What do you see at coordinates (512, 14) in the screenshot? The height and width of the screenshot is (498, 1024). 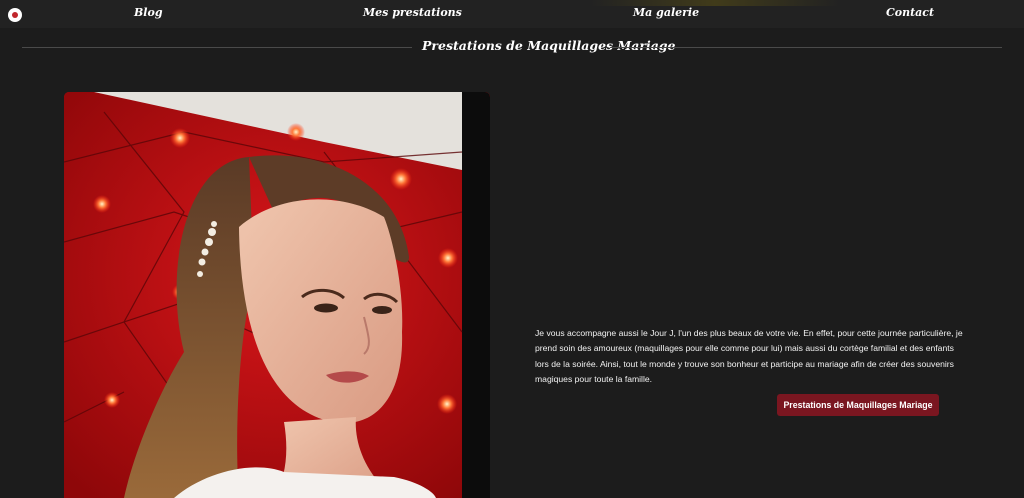 I see `top-navigation: Blog Mes prestations Ma galerie Contact` at bounding box center [512, 14].